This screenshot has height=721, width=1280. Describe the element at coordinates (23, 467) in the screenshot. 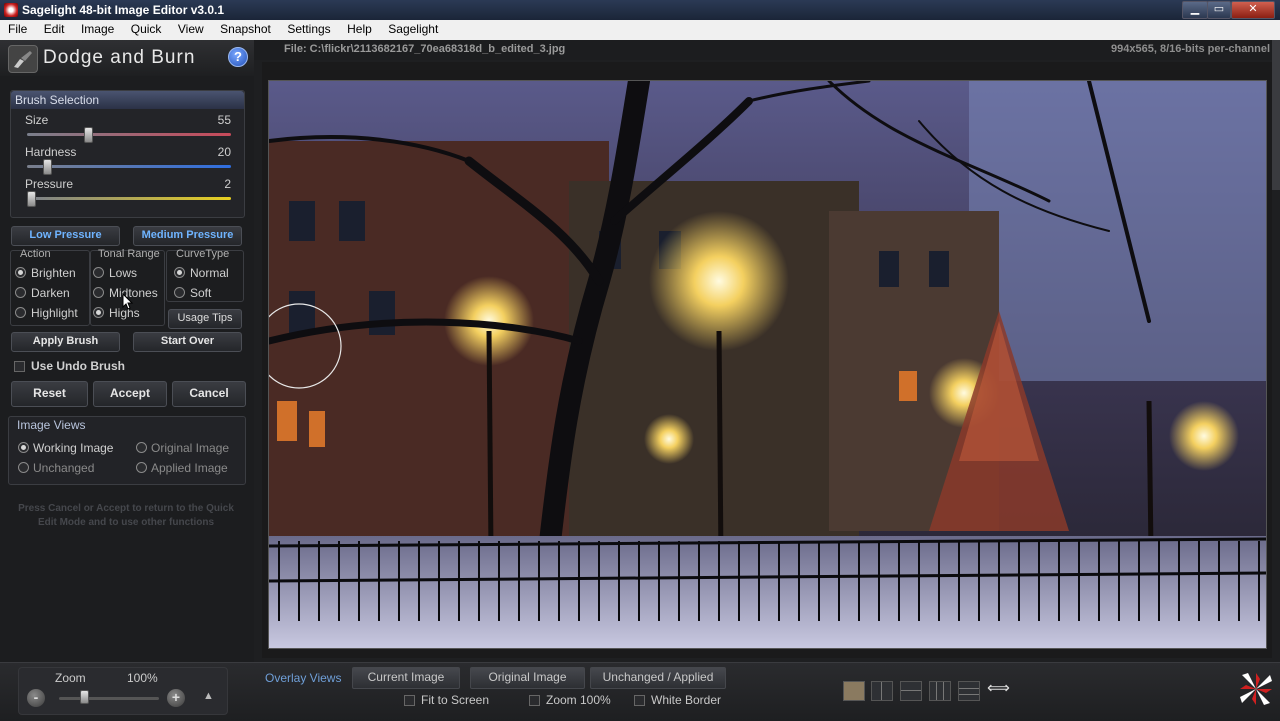

I see `unchanged-radio` at that location.